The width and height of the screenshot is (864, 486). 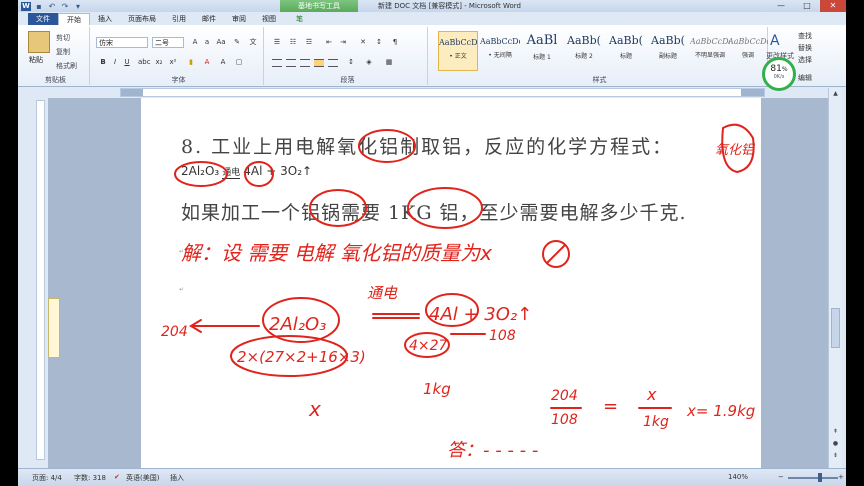 I want to click on horizontal-ruler, so click(x=442, y=92).